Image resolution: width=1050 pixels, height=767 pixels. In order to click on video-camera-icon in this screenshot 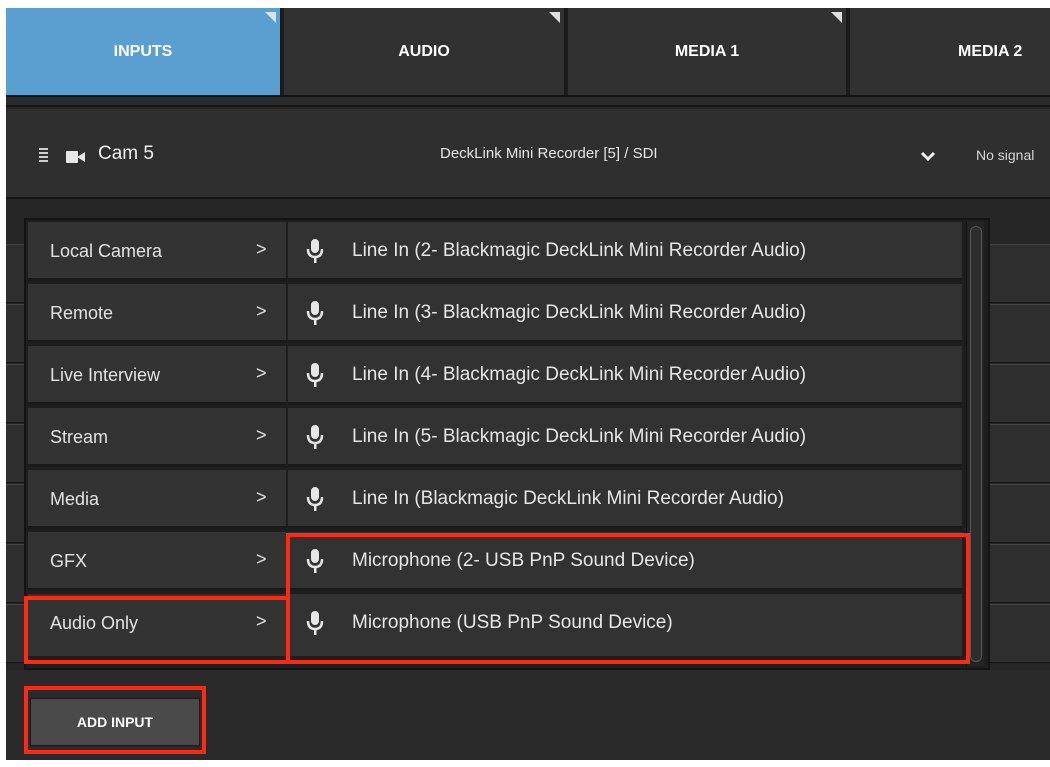, I will do `click(76, 157)`.